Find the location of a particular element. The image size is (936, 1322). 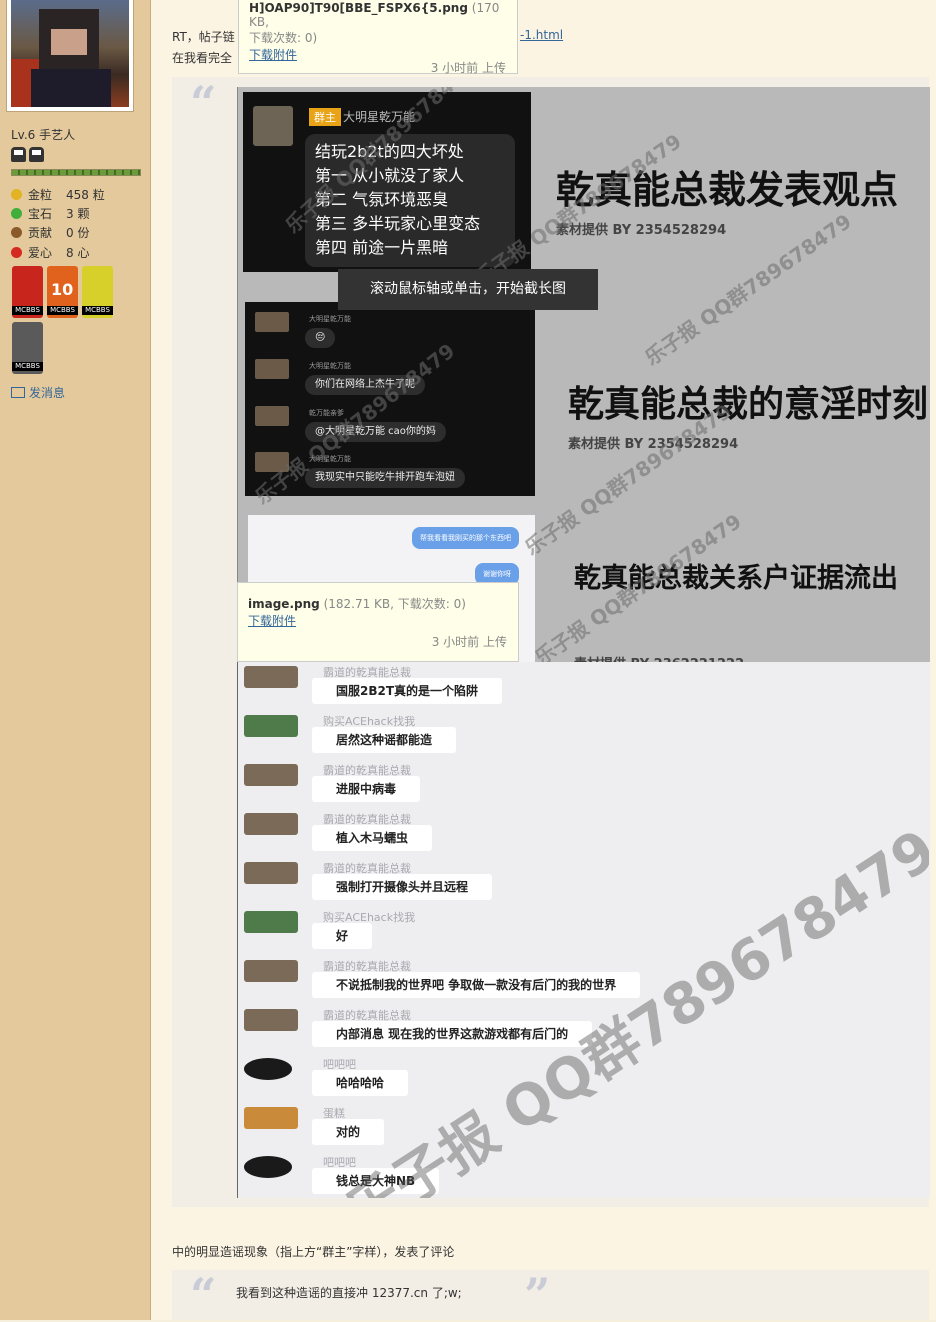

group-owner-badge: 群主 is located at coordinates (325, 117).